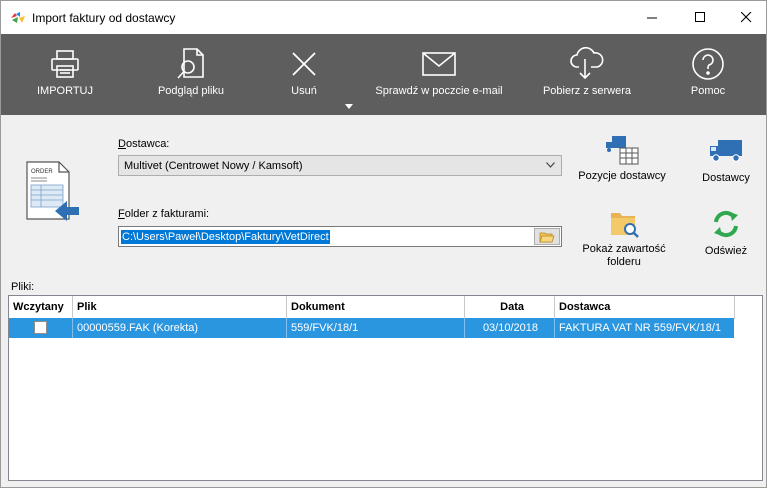 The height and width of the screenshot is (488, 767). What do you see at coordinates (622, 150) in the screenshot?
I see `truck-grid-icon` at bounding box center [622, 150].